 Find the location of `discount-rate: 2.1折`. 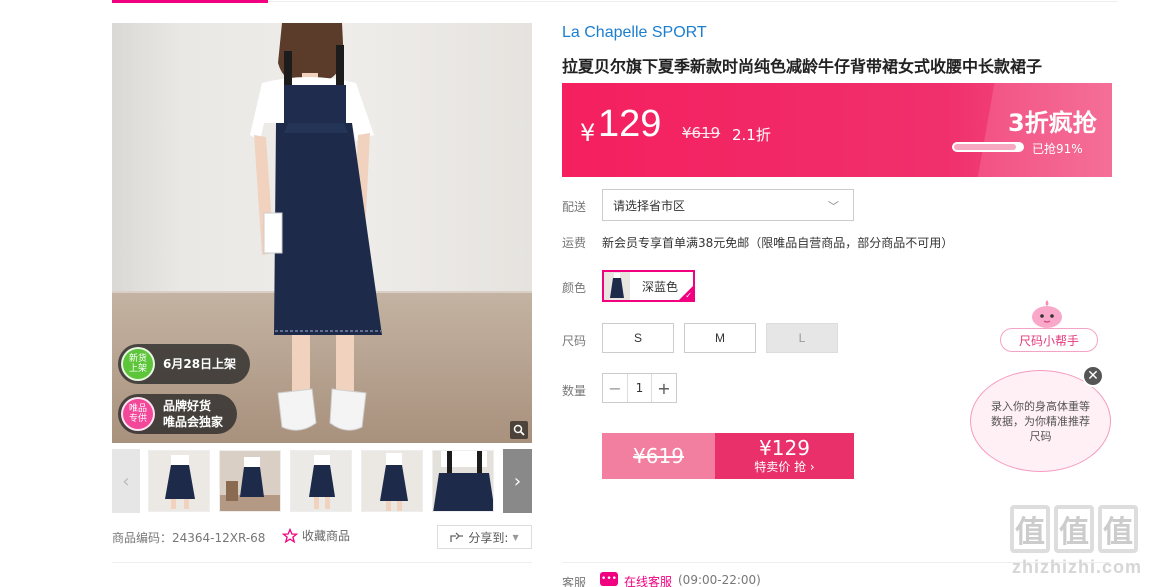

discount-rate: 2.1折 is located at coordinates (751, 135).